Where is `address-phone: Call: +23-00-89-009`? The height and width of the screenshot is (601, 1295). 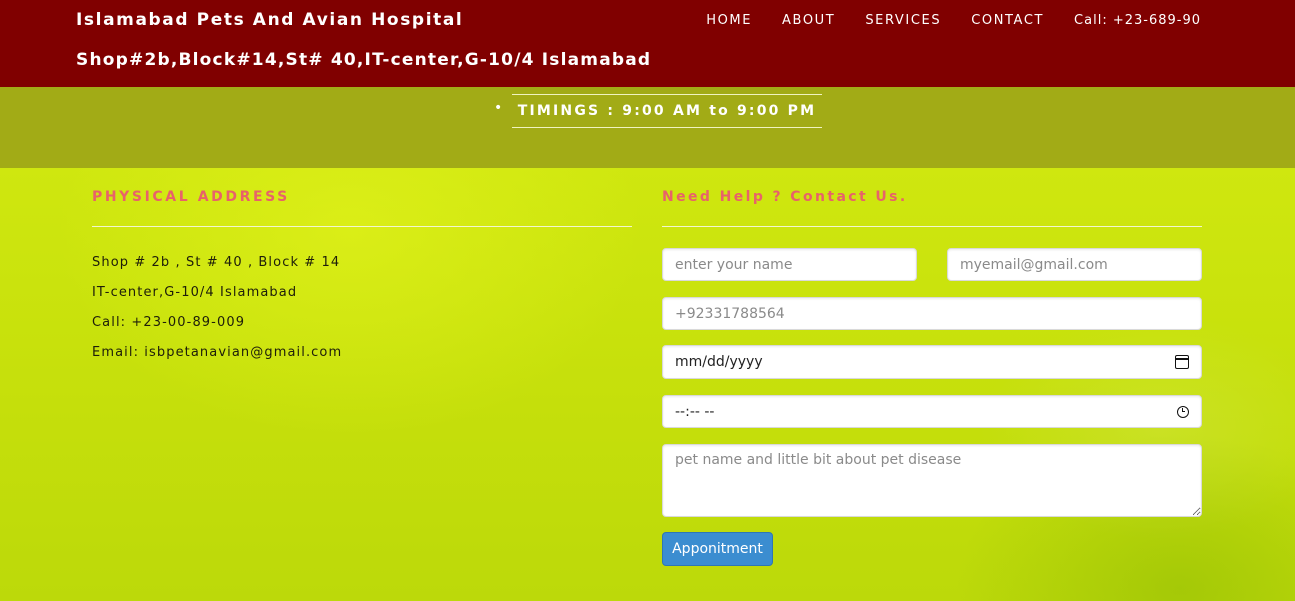 address-phone: Call: +23-00-89-009 is located at coordinates (169, 322).